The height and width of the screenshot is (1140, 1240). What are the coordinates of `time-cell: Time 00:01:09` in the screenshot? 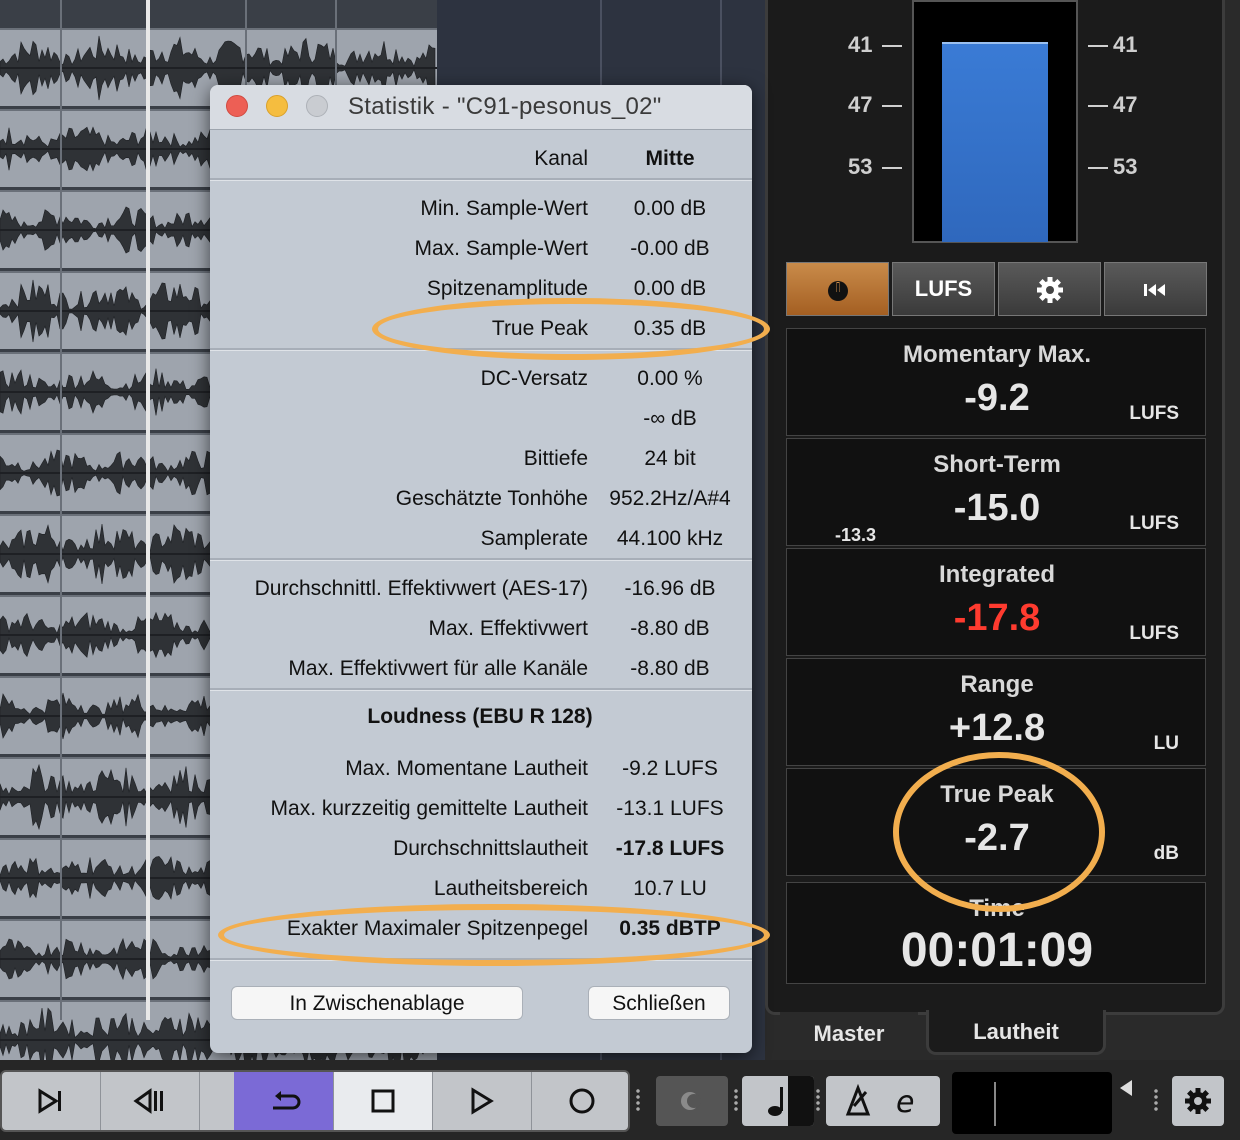 It's located at (996, 933).